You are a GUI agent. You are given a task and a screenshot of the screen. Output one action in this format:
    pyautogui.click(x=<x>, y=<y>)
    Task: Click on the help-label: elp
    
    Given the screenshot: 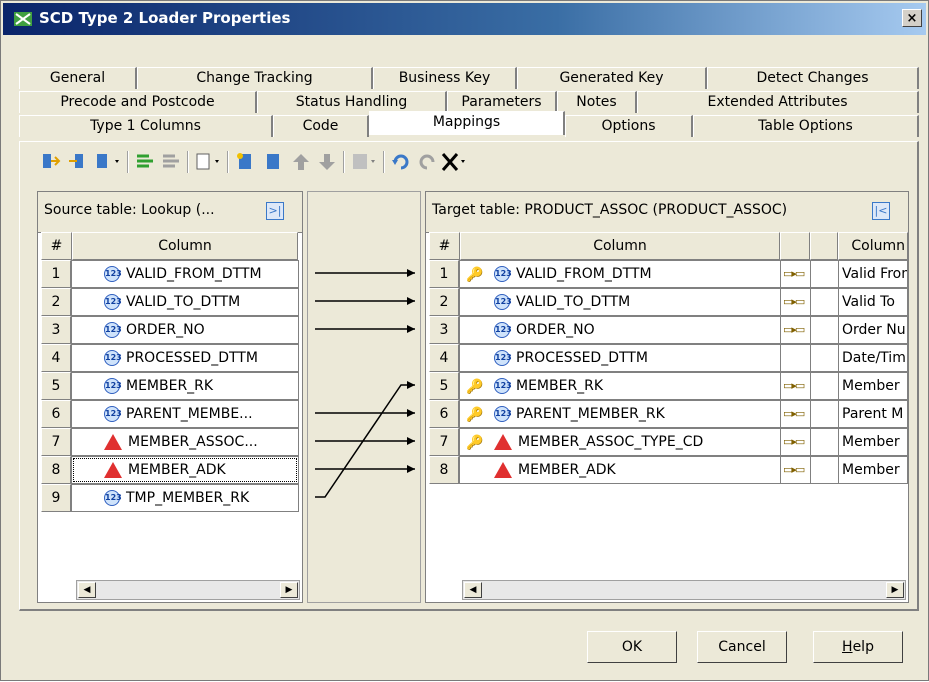 What is the action you would take?
    pyautogui.click(x=863, y=647)
    